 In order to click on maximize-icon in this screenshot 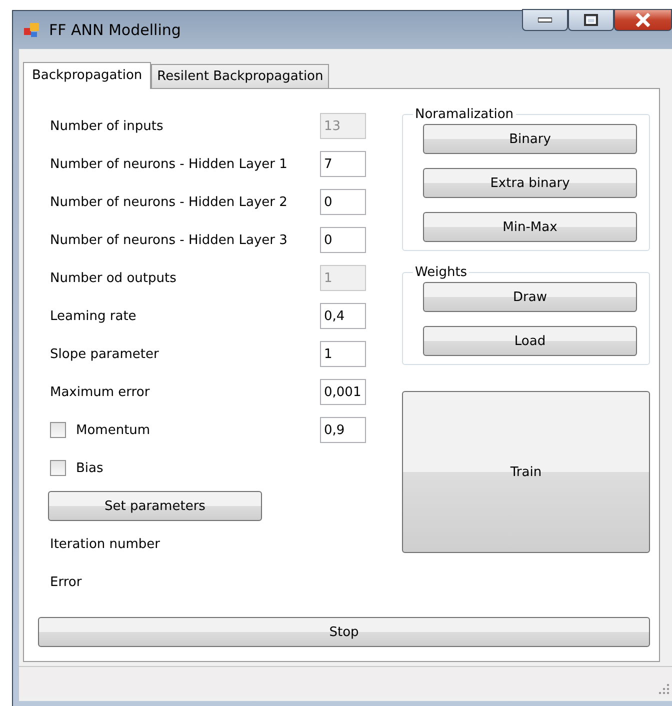, I will do `click(591, 20)`.